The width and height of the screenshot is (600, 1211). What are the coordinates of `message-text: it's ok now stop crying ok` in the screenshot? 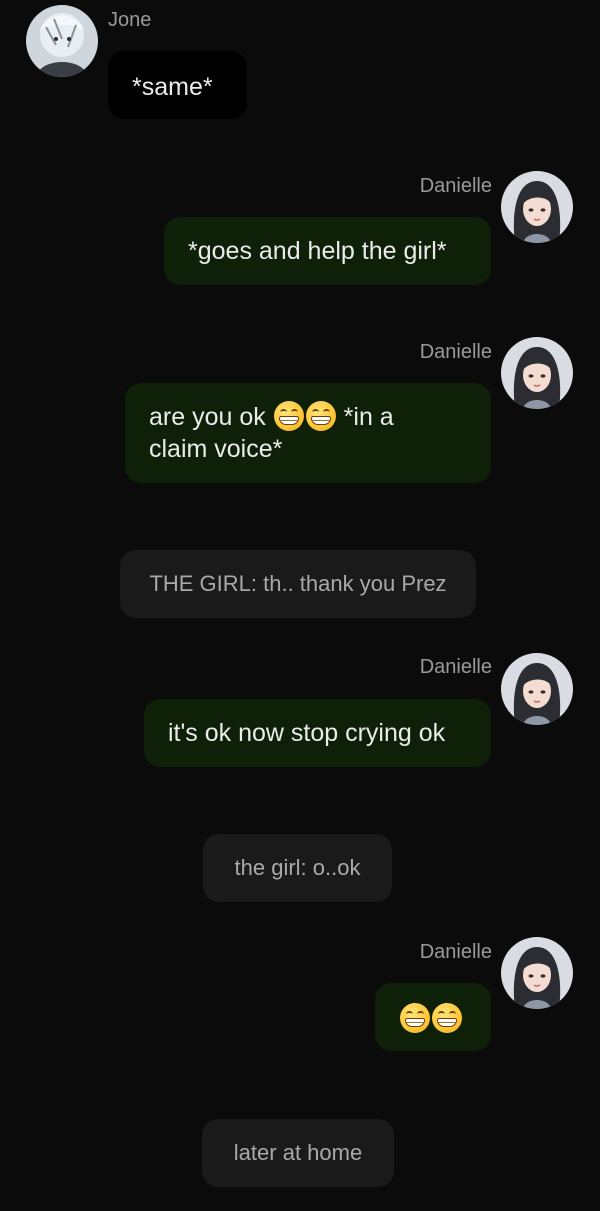 It's located at (307, 733).